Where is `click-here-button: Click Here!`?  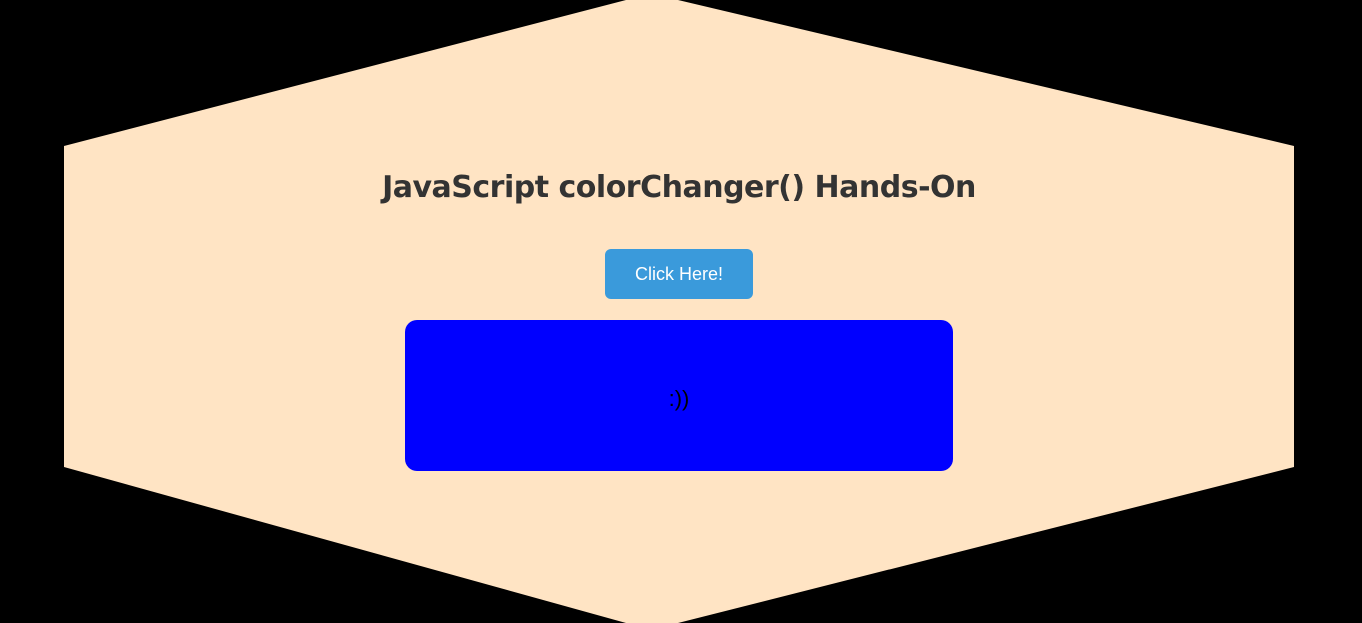
click-here-button: Click Here! is located at coordinates (679, 274).